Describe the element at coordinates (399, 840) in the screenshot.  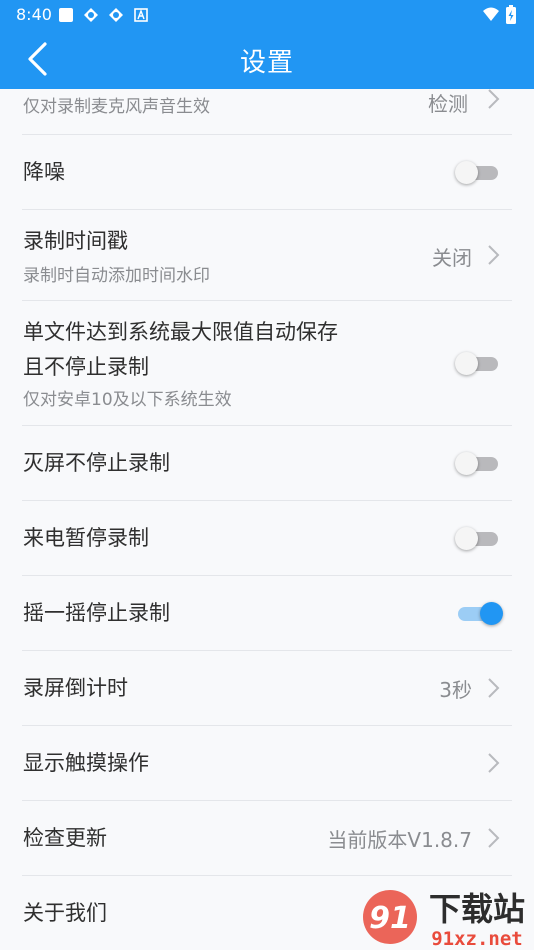
I see `row-value: 当前版本V1.8.7` at that location.